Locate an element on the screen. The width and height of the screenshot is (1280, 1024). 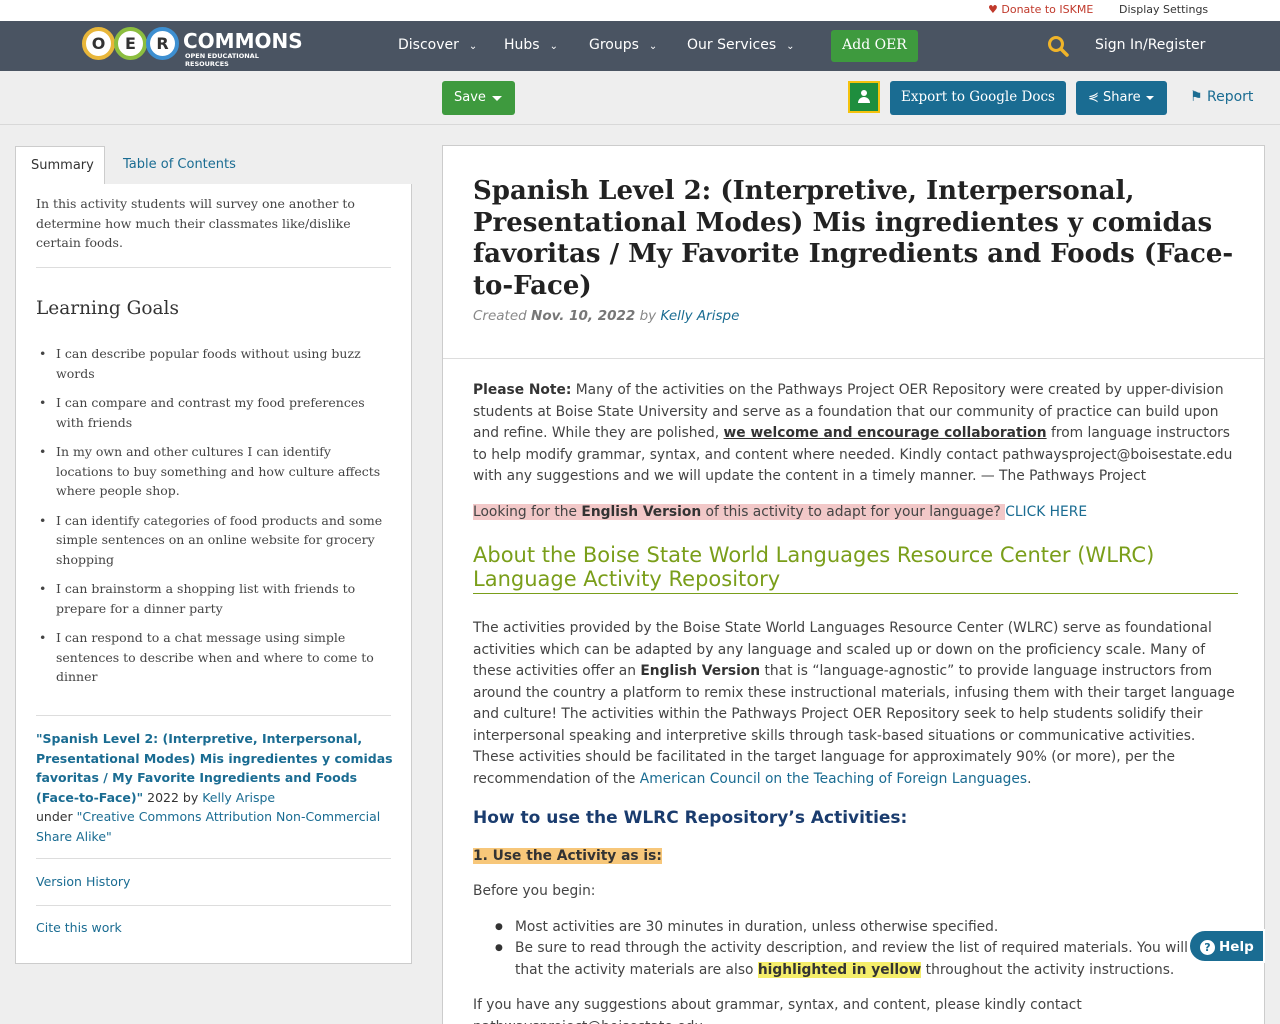
google-classroom-icon is located at coordinates (864, 97).